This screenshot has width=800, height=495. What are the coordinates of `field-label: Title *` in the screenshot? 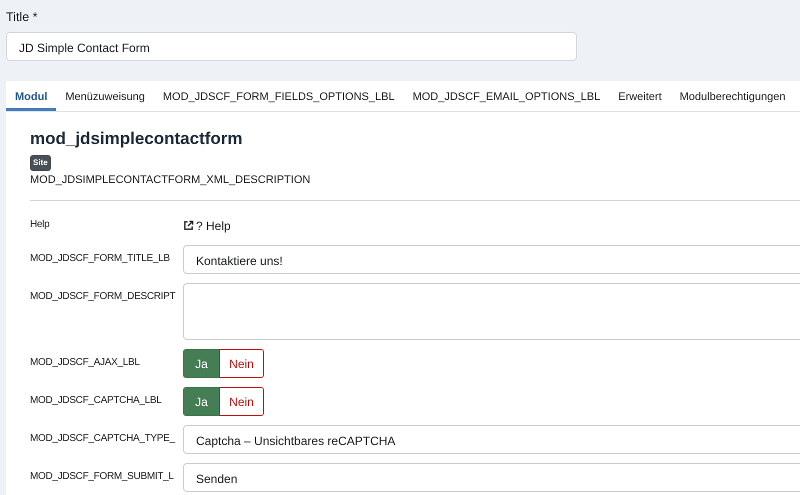 It's located at (21, 17).